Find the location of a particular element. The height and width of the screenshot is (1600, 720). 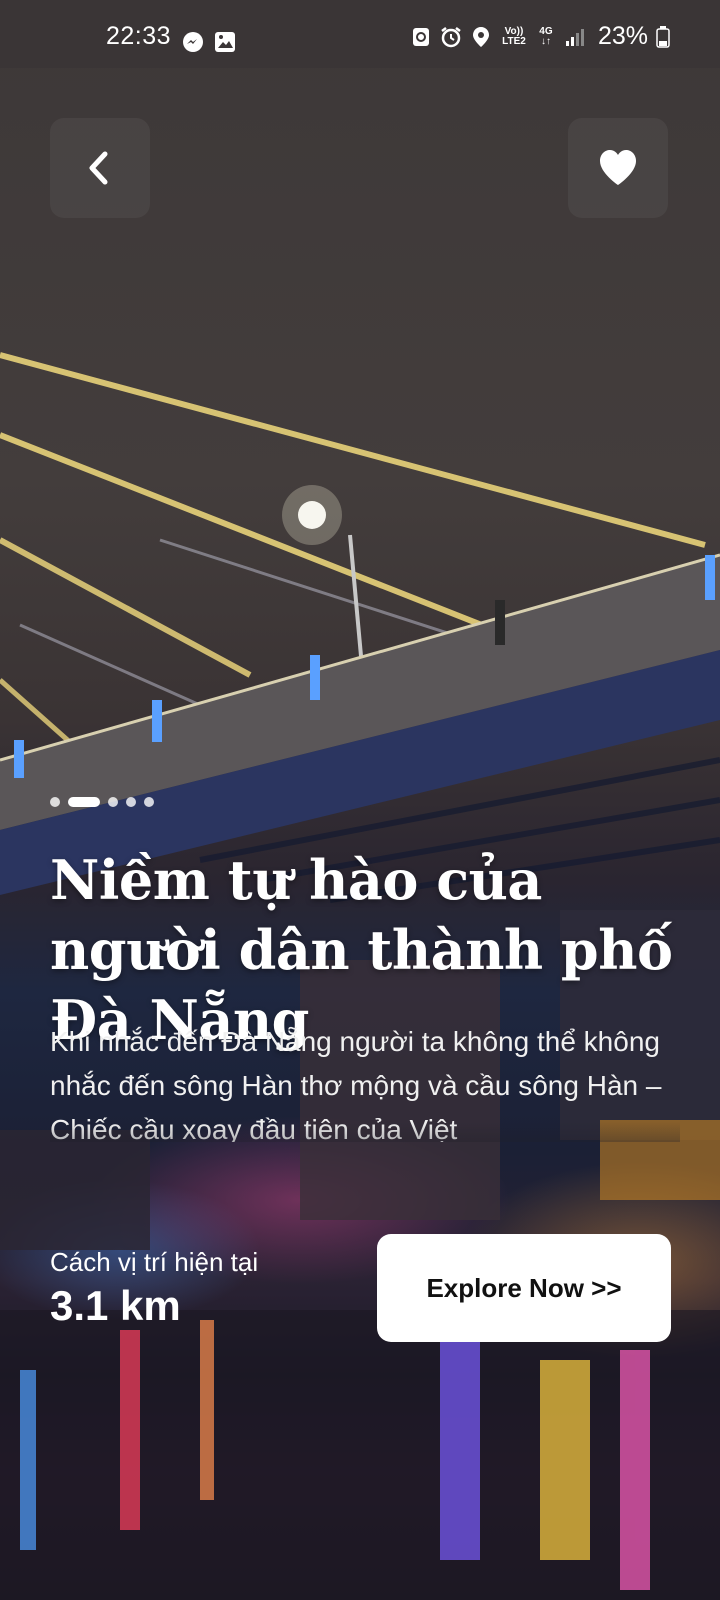

signal-icon is located at coordinates (574, 37).